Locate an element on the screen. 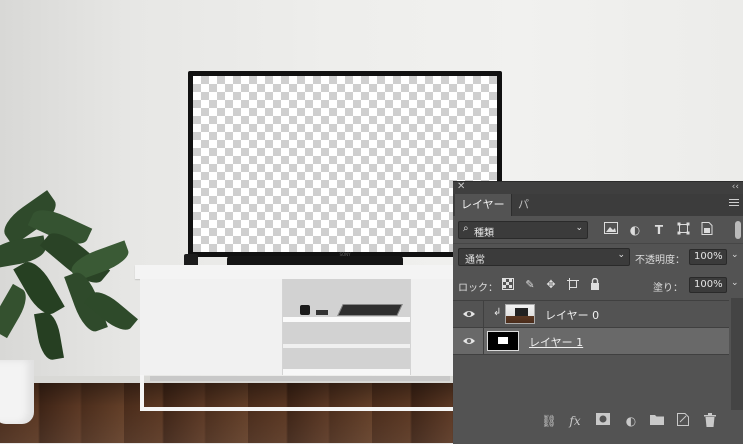 Image resolution: width=743 pixels, height=444 pixels. layer-filter-select: ⌕ 種類 ⌄ is located at coordinates (523, 230).